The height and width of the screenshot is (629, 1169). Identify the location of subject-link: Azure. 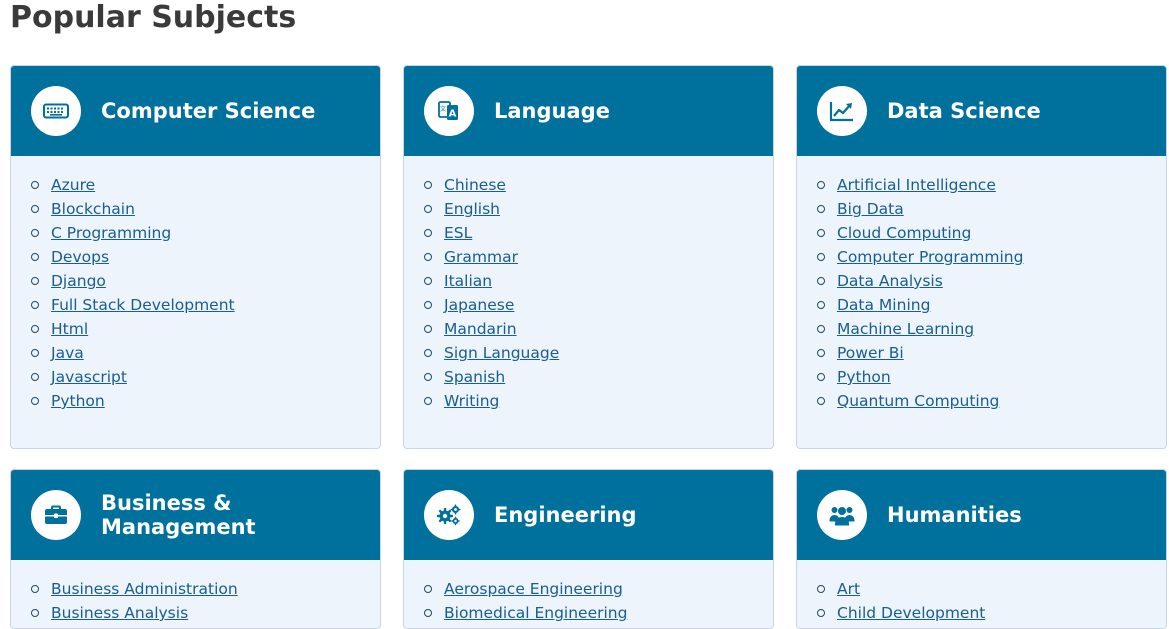
(73, 185).